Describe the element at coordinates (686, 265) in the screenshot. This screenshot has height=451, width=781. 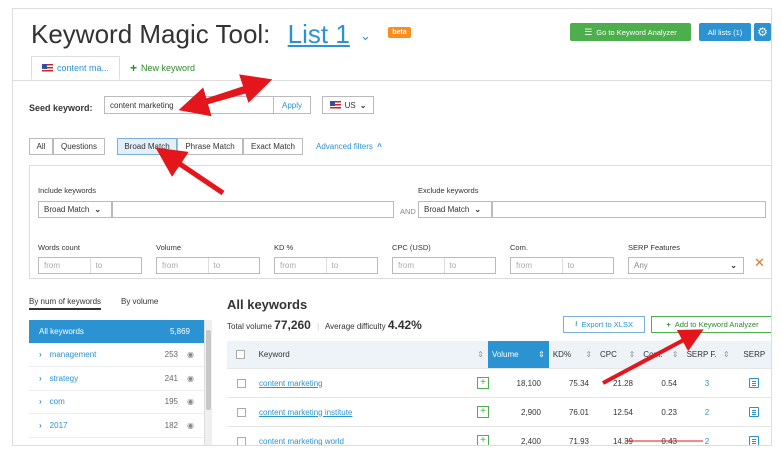
I see `serp-features-select: Any ⌄` at that location.